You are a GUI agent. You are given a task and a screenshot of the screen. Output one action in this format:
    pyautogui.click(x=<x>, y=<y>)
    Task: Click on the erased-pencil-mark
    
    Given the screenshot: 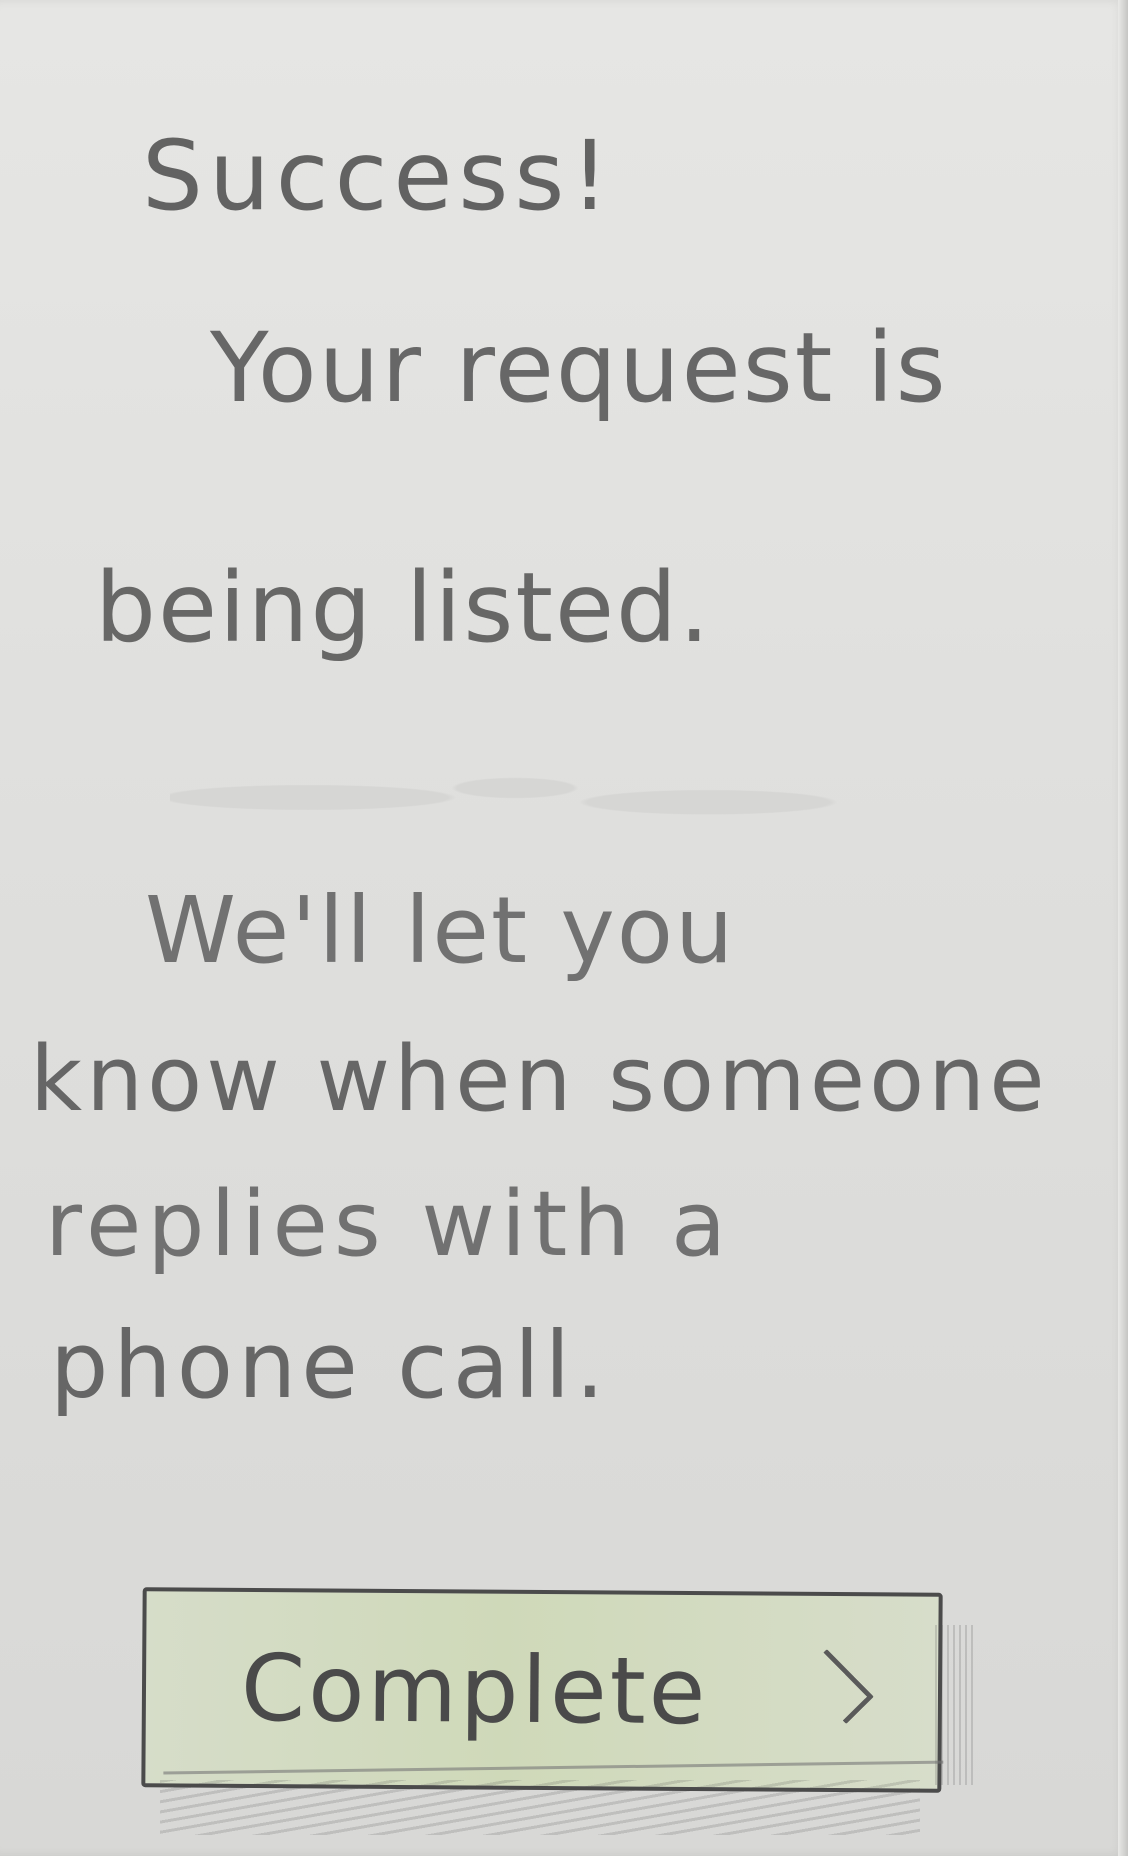 What is the action you would take?
    pyautogui.click(x=515, y=797)
    